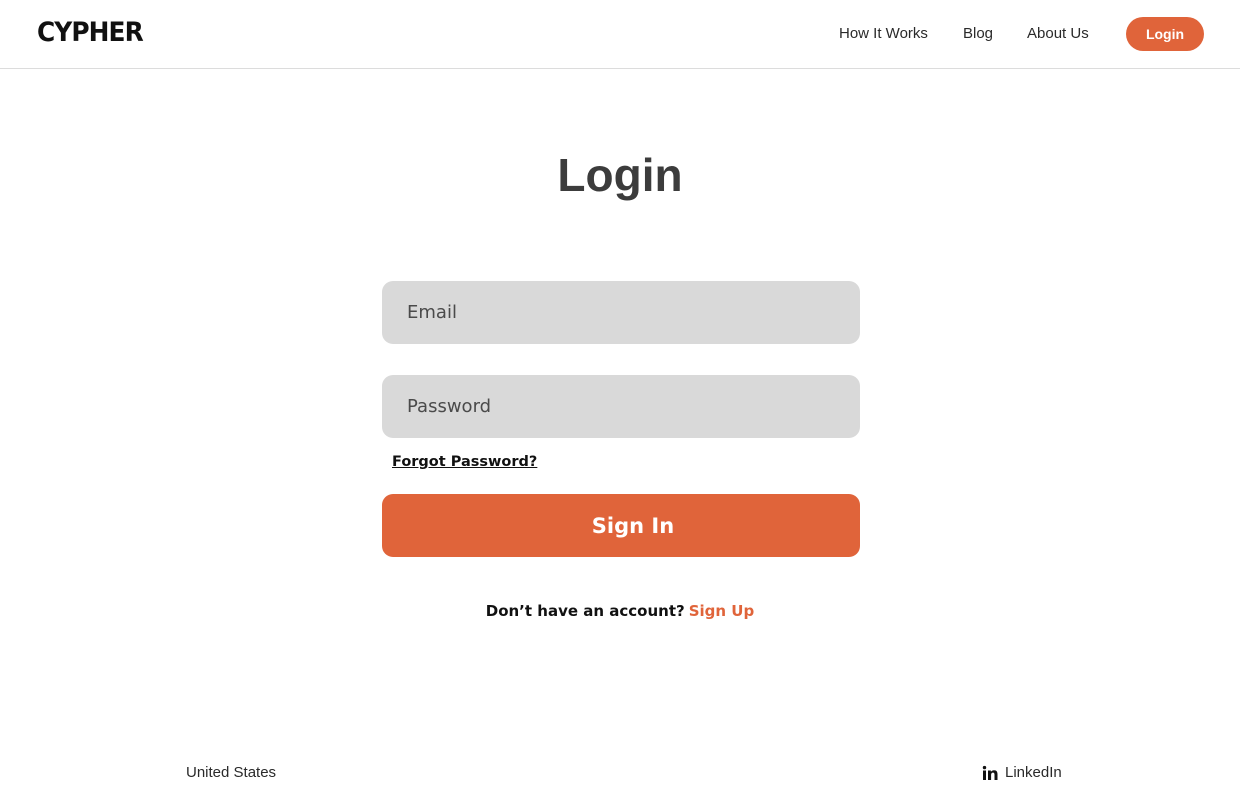  What do you see at coordinates (585, 611) in the screenshot?
I see `signup-prompt: Don’t have an account?` at bounding box center [585, 611].